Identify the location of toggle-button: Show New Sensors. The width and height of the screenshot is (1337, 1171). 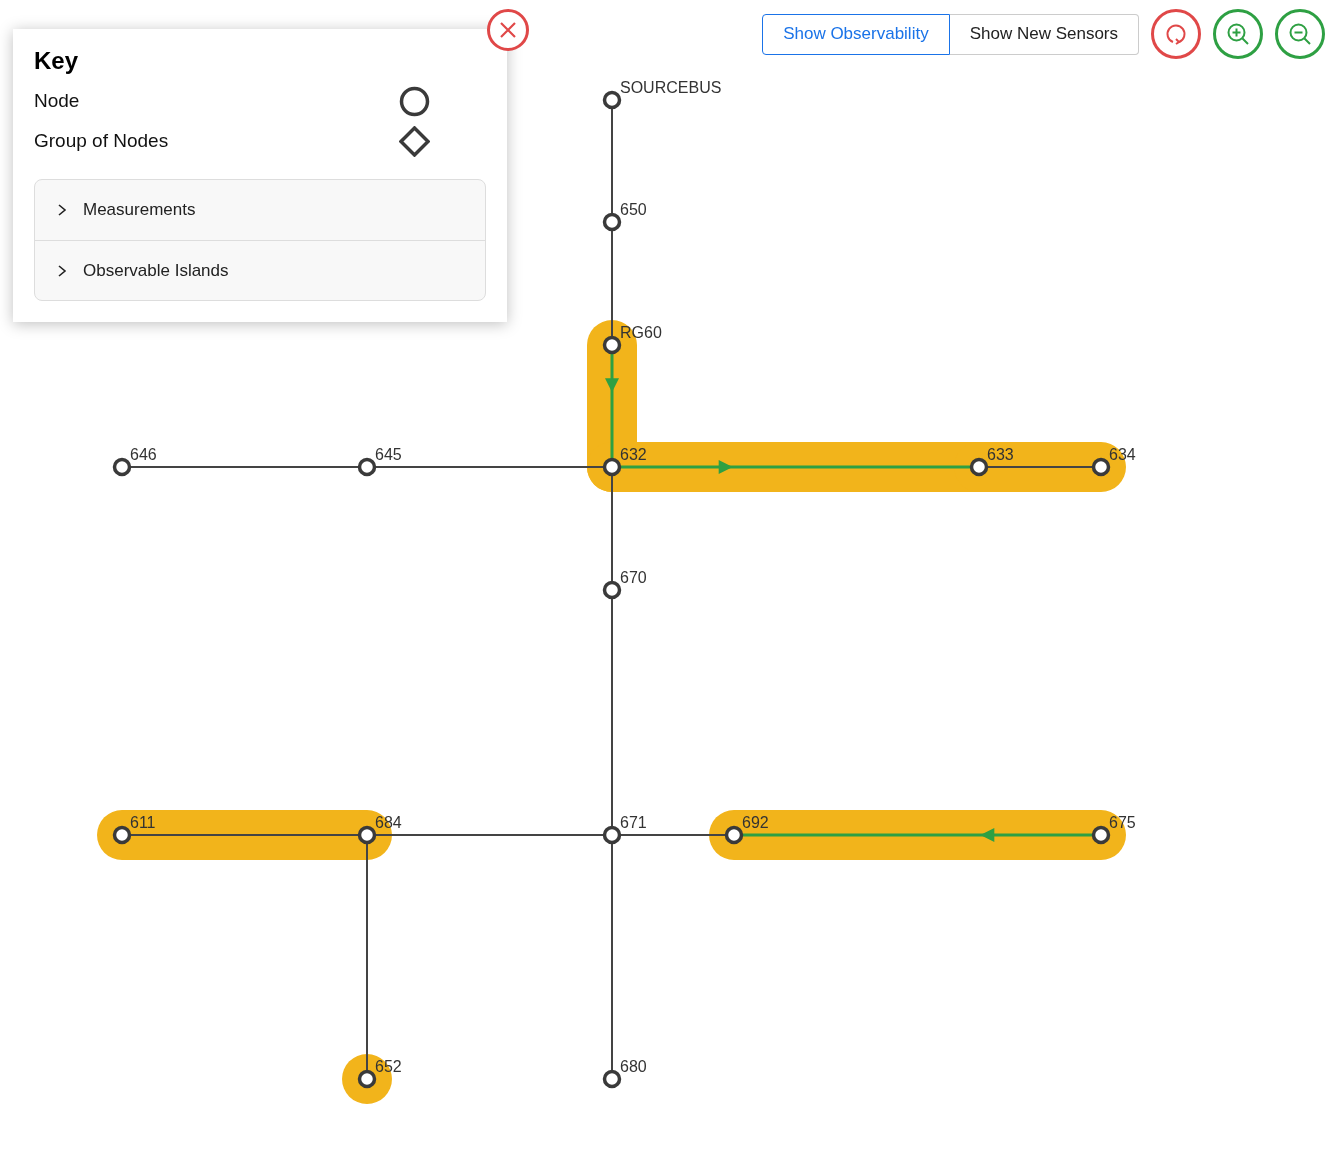
(1044, 34).